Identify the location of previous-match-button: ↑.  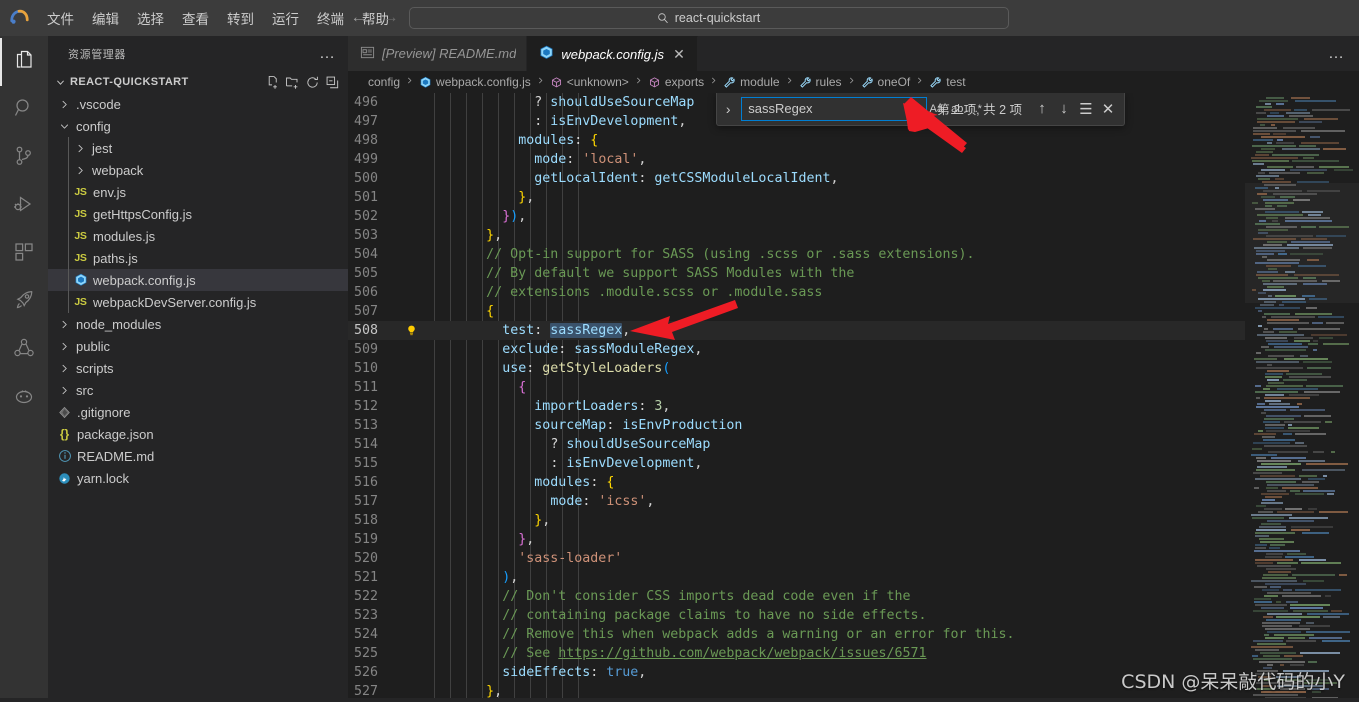
(1042, 109).